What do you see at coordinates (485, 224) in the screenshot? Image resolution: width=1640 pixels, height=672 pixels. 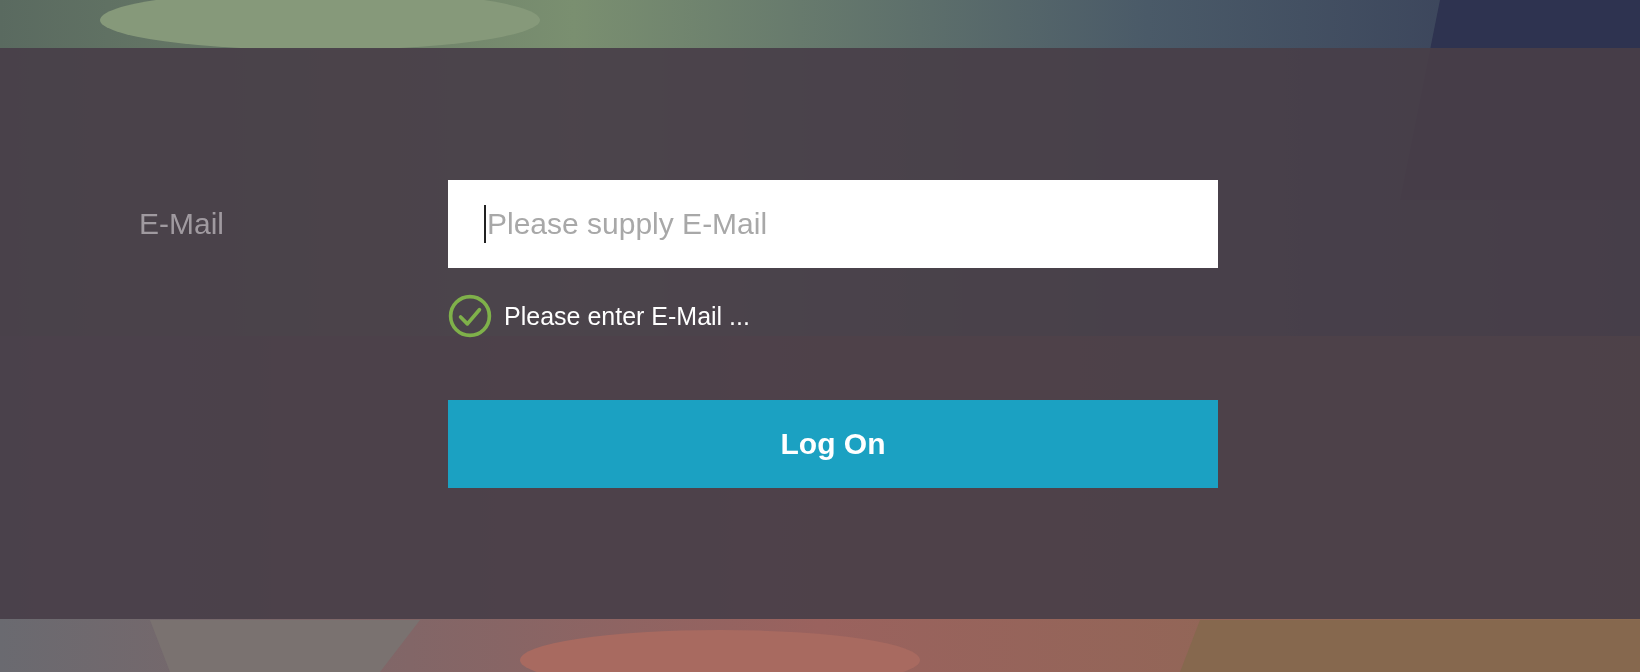 I see `text-cursor` at bounding box center [485, 224].